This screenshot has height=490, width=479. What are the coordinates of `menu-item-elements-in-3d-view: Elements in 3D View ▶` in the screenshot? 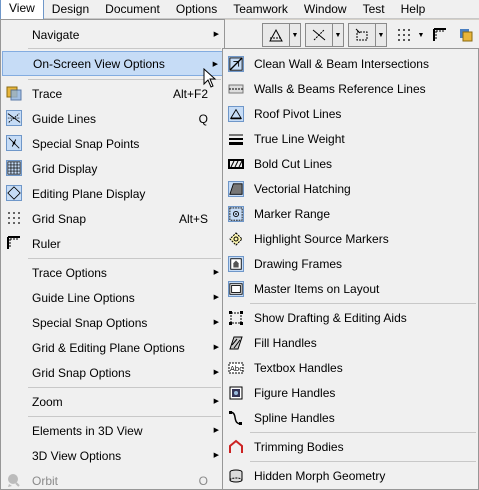 It's located at (112, 430).